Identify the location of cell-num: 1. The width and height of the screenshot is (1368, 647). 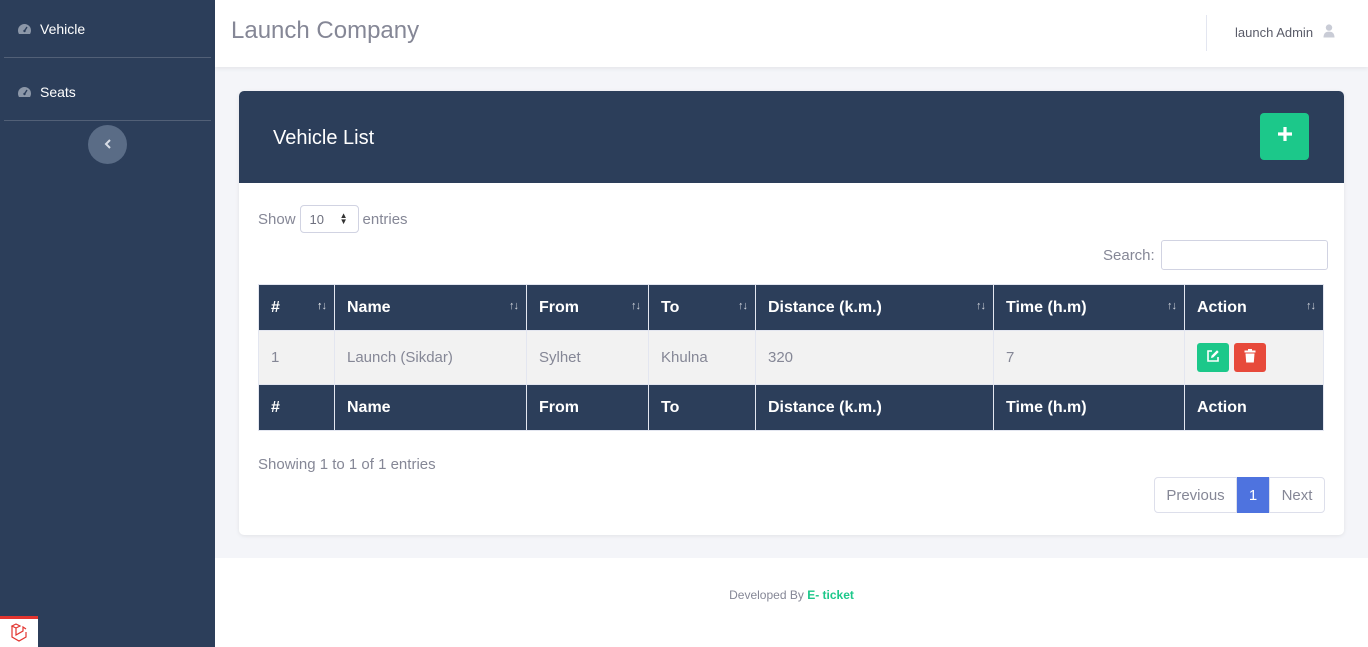
(296, 357).